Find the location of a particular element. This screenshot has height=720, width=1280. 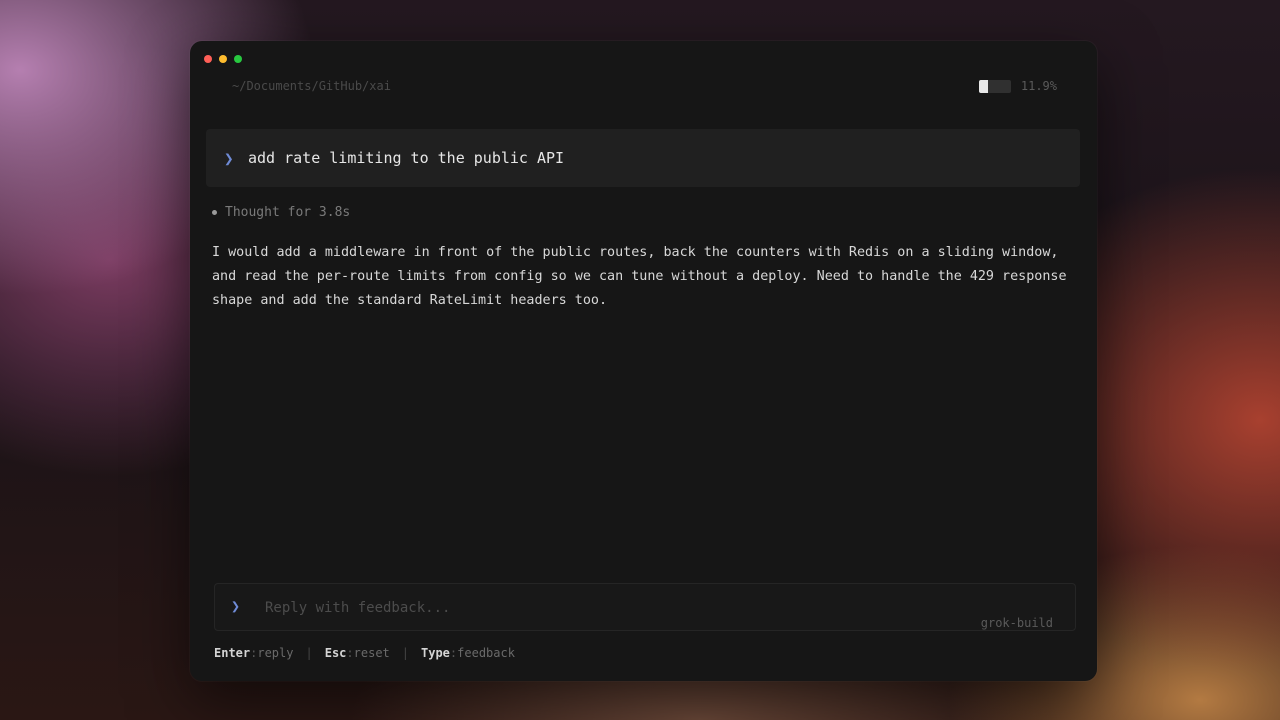

hint-key: Type is located at coordinates (435, 653).